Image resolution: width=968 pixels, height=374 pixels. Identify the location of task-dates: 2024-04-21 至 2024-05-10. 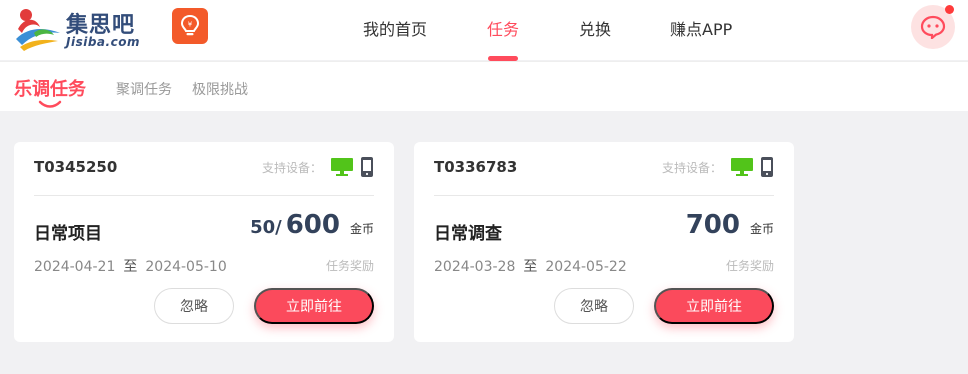
(130, 266).